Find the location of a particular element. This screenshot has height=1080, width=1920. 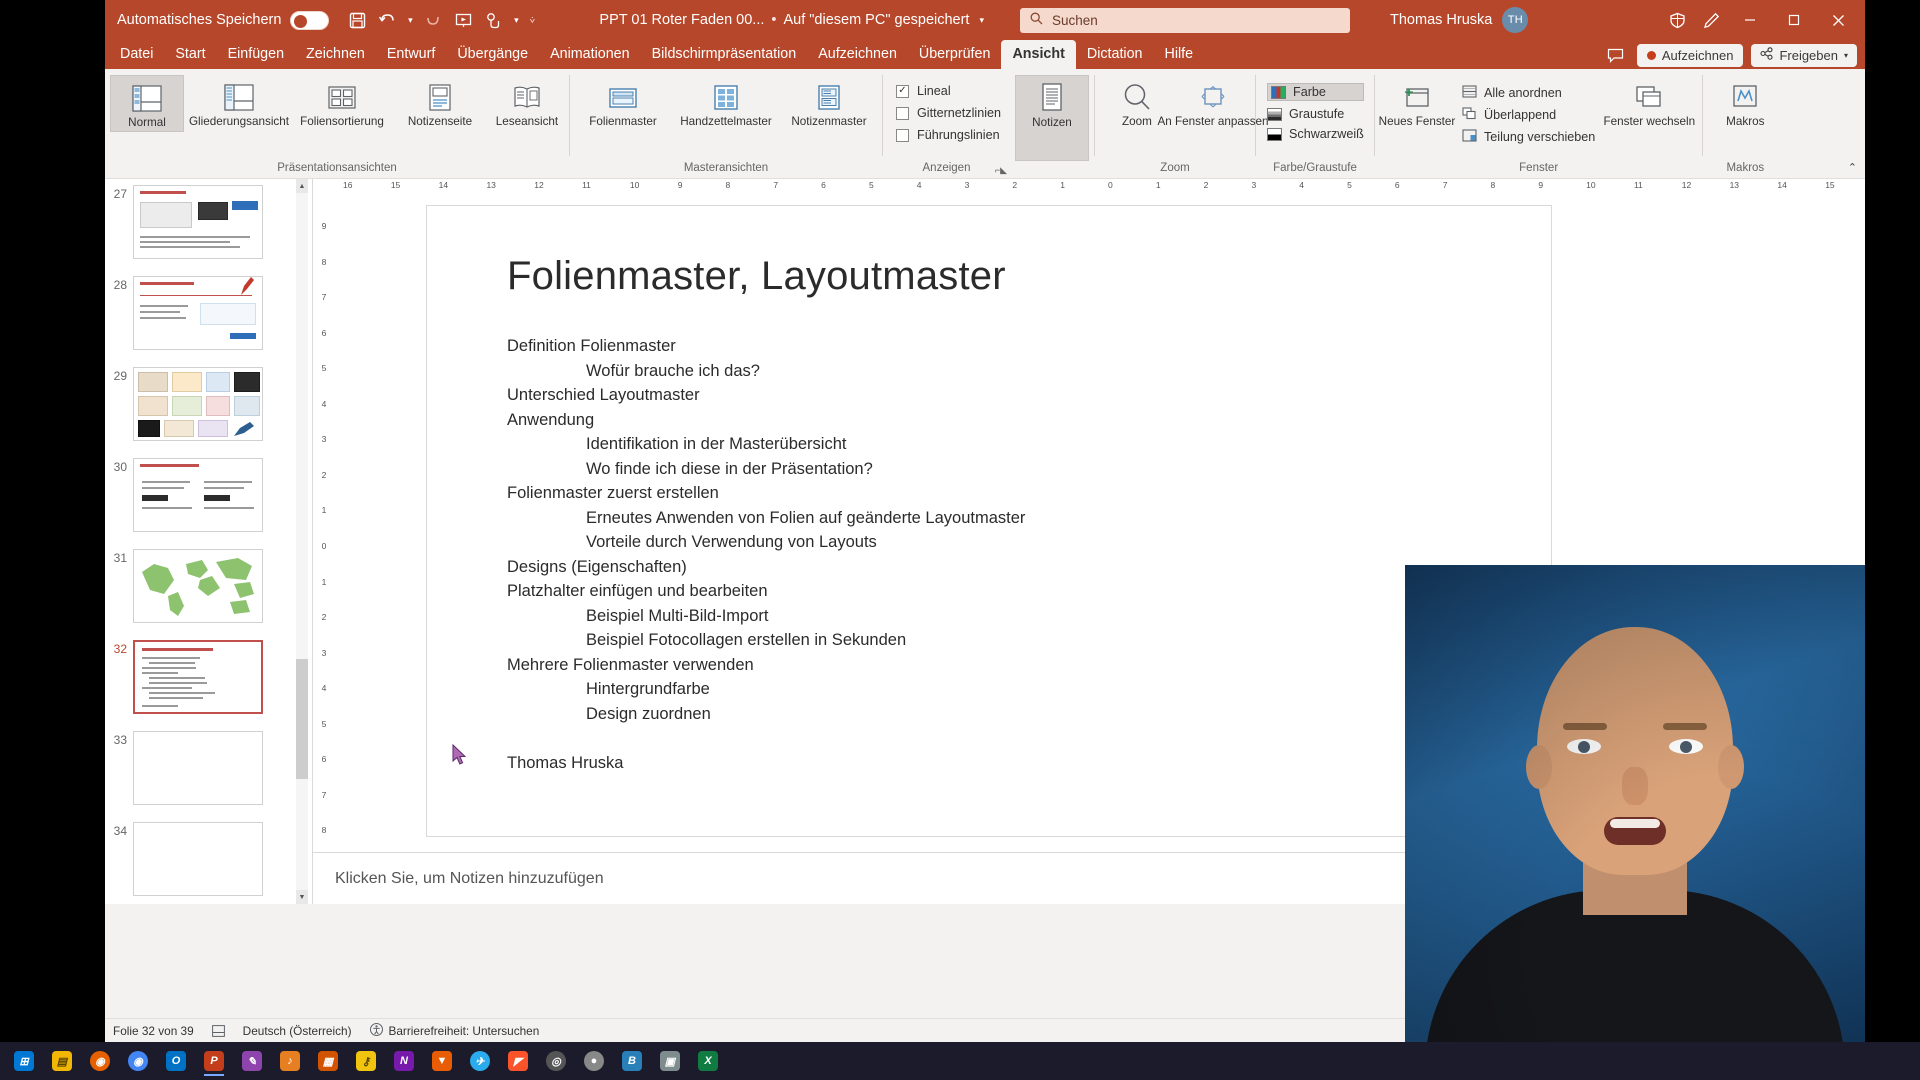

taskbar-start-button: ⊞ is located at coordinates (24, 1061).